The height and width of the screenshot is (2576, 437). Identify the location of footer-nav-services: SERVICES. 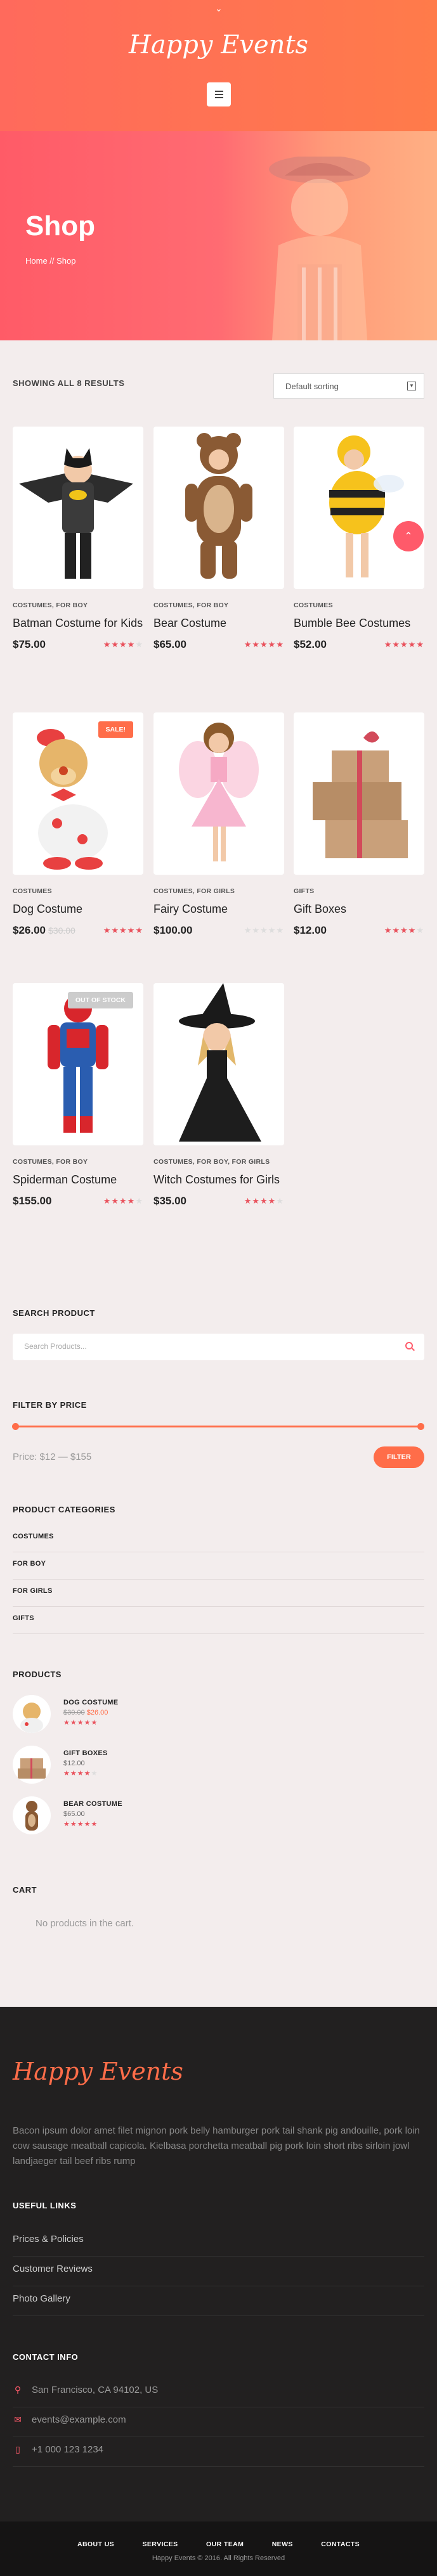
(160, 2544).